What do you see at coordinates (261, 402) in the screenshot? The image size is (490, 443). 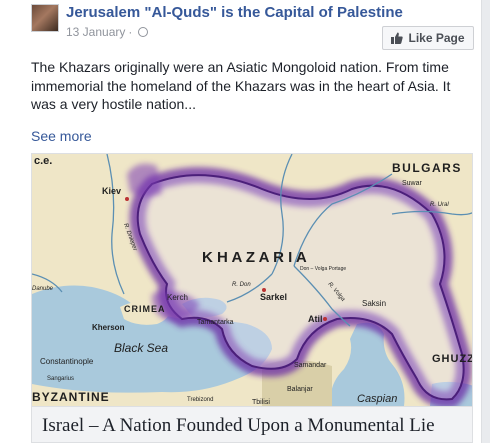 I see `map-label-tbilisi: Tbilisi` at bounding box center [261, 402].